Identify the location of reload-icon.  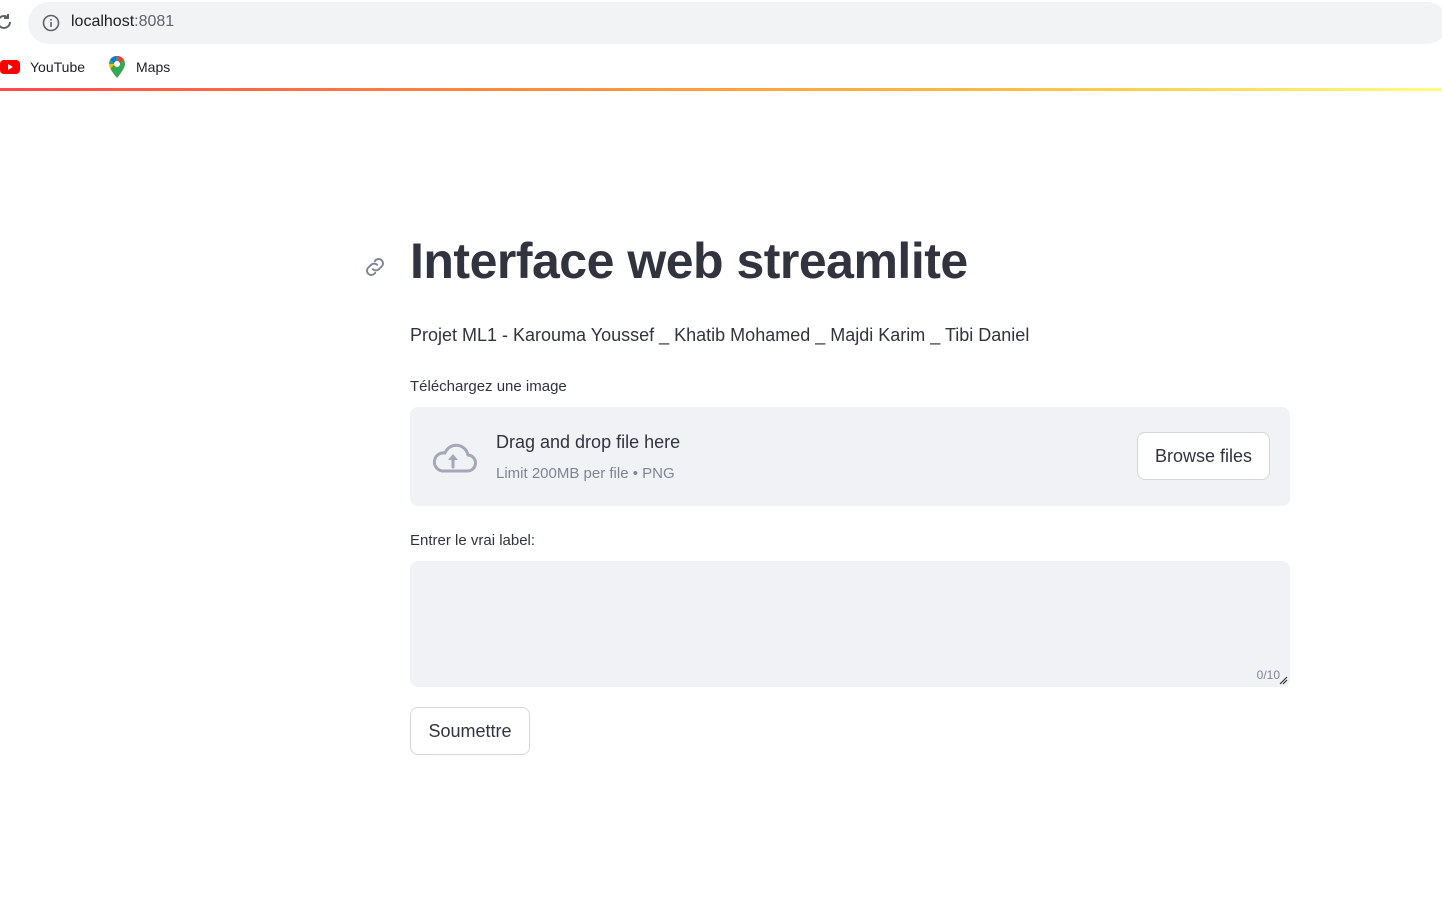
(7, 22).